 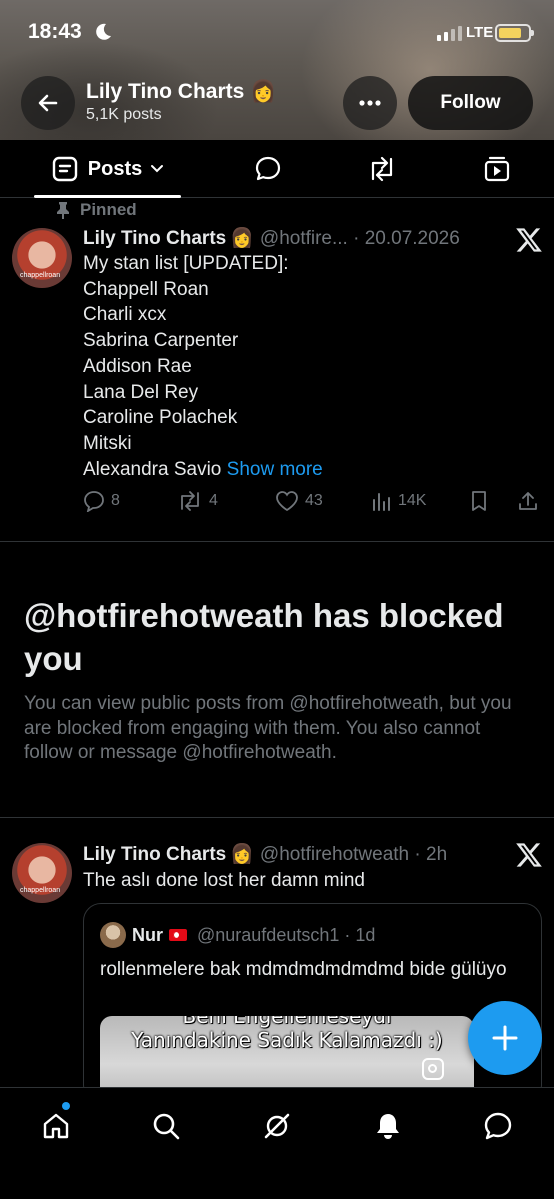 What do you see at coordinates (287, 1022) in the screenshot?
I see `media-caption-top: Beni Engellemeseydi` at bounding box center [287, 1022].